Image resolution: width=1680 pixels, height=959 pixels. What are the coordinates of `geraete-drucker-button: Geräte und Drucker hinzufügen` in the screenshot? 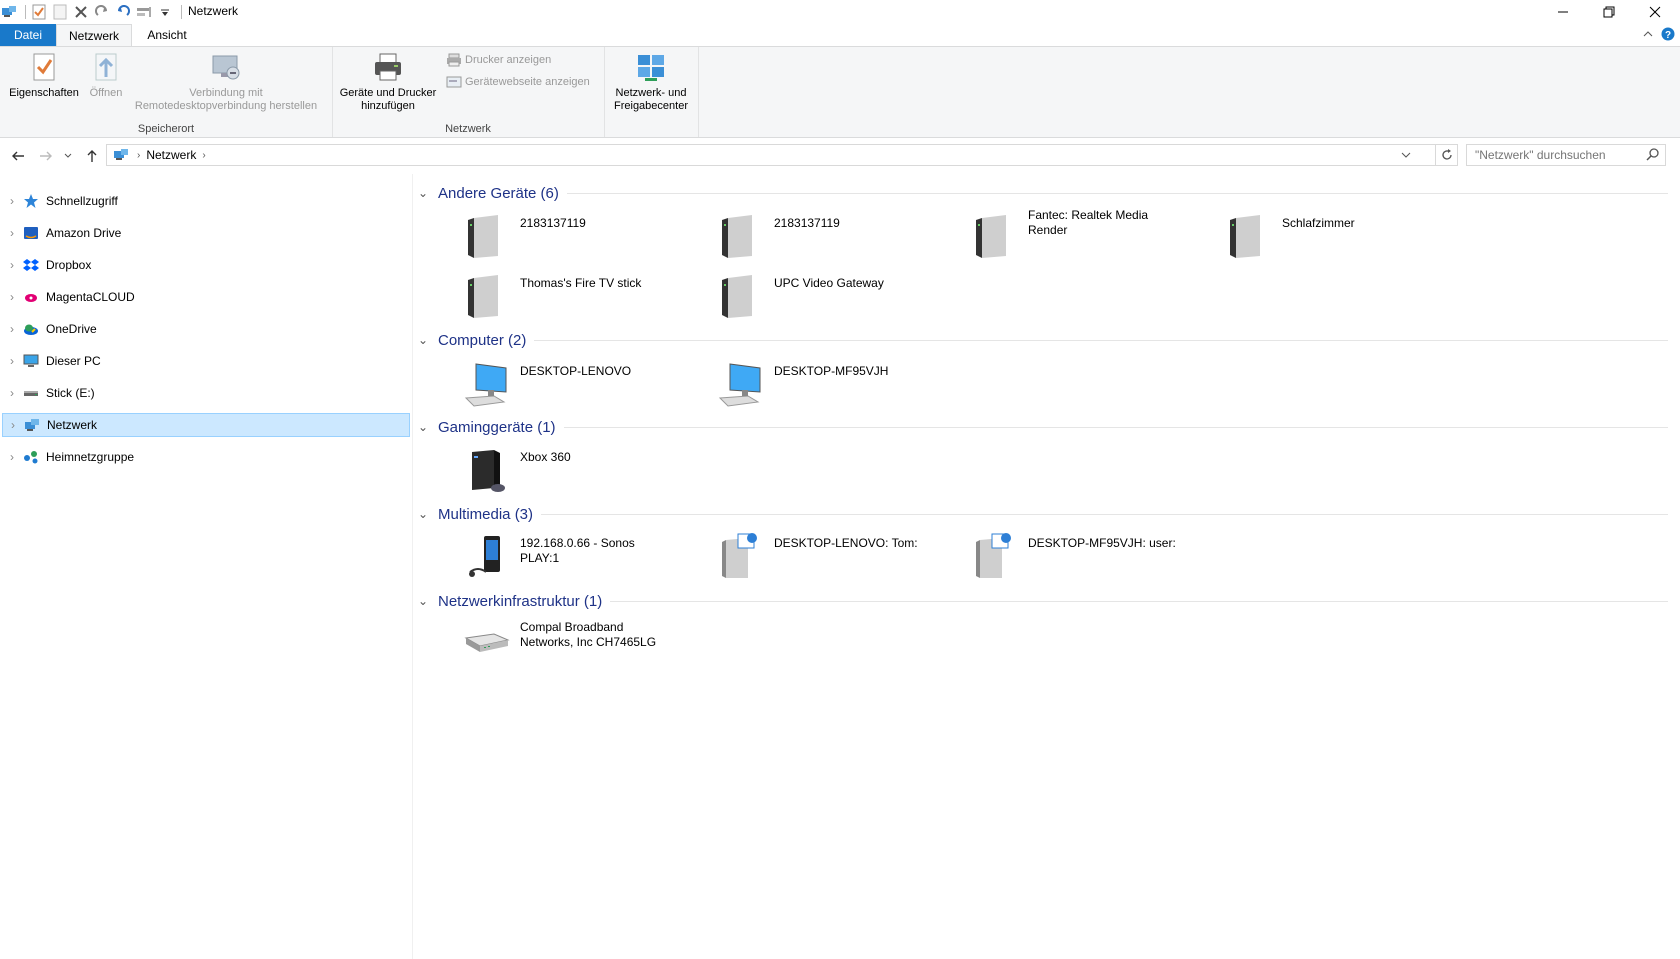 It's located at (388, 82).